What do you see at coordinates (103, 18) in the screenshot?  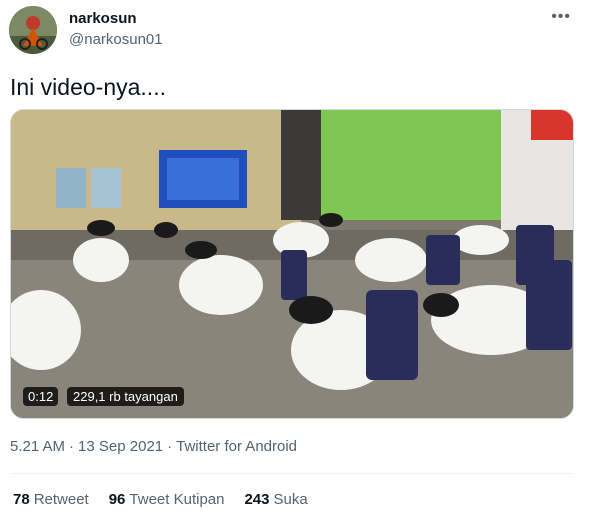 I see `user-display-name: narkosun` at bounding box center [103, 18].